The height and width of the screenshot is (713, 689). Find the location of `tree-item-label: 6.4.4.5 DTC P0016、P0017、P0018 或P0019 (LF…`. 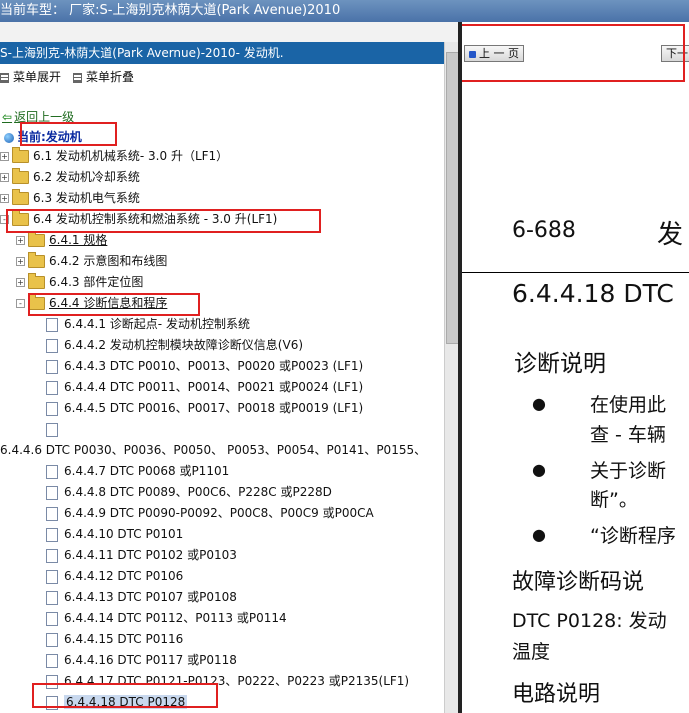

tree-item-label: 6.4.4.5 DTC P0016、P0017、P0018 或P0019 (LF… is located at coordinates (214, 408).